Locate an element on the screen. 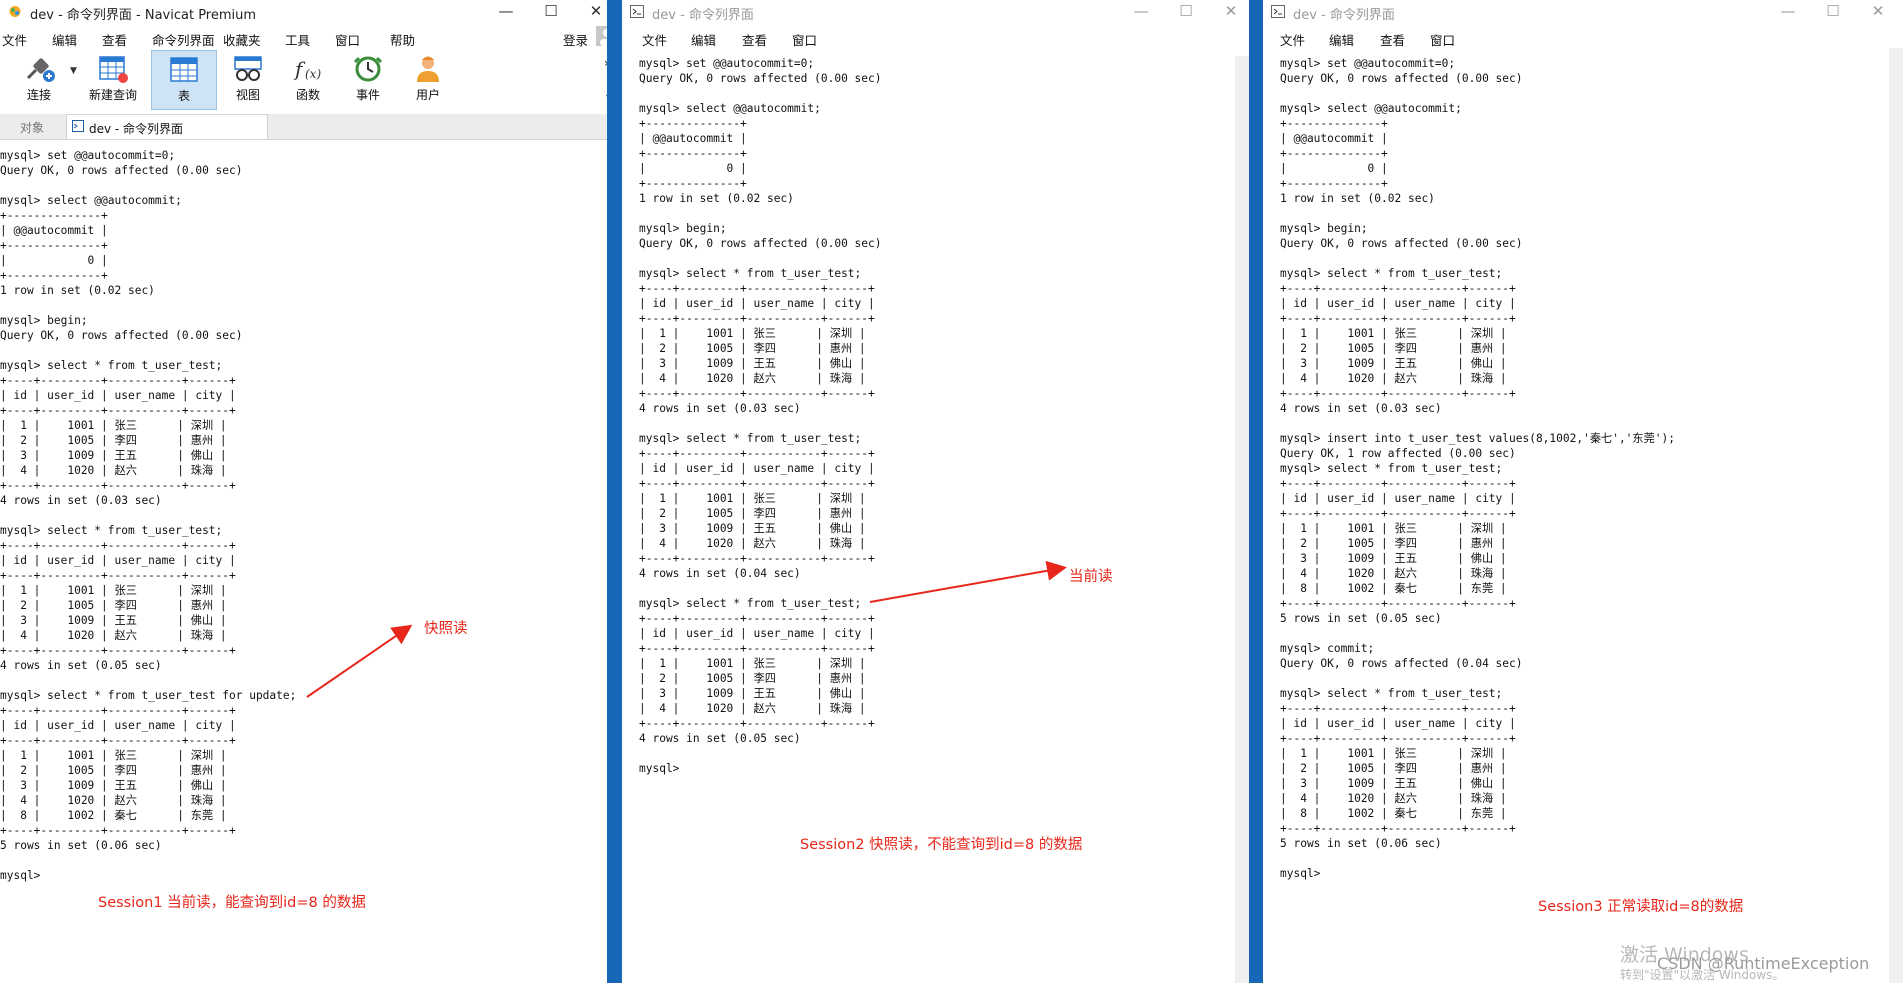  arrow-snapshot-read is located at coordinates (359, 661).